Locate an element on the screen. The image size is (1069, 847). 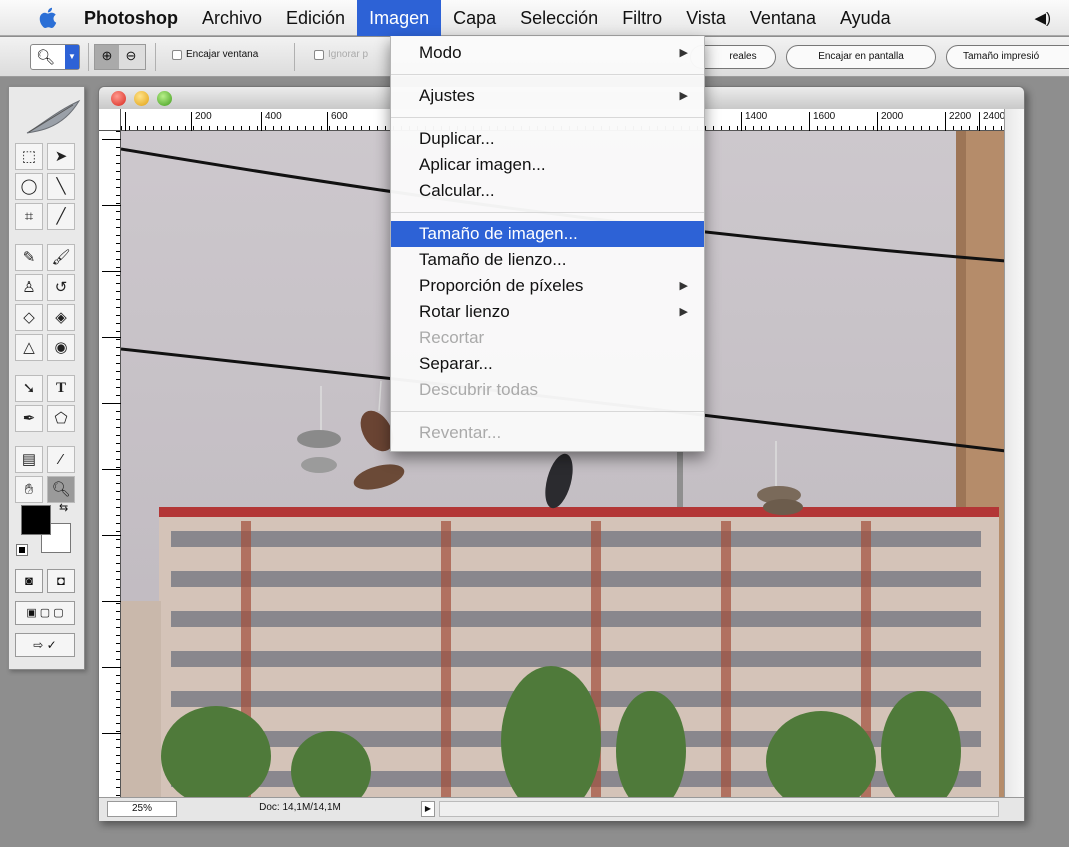
ruler-label: 1600 is located at coordinates (822, 121).